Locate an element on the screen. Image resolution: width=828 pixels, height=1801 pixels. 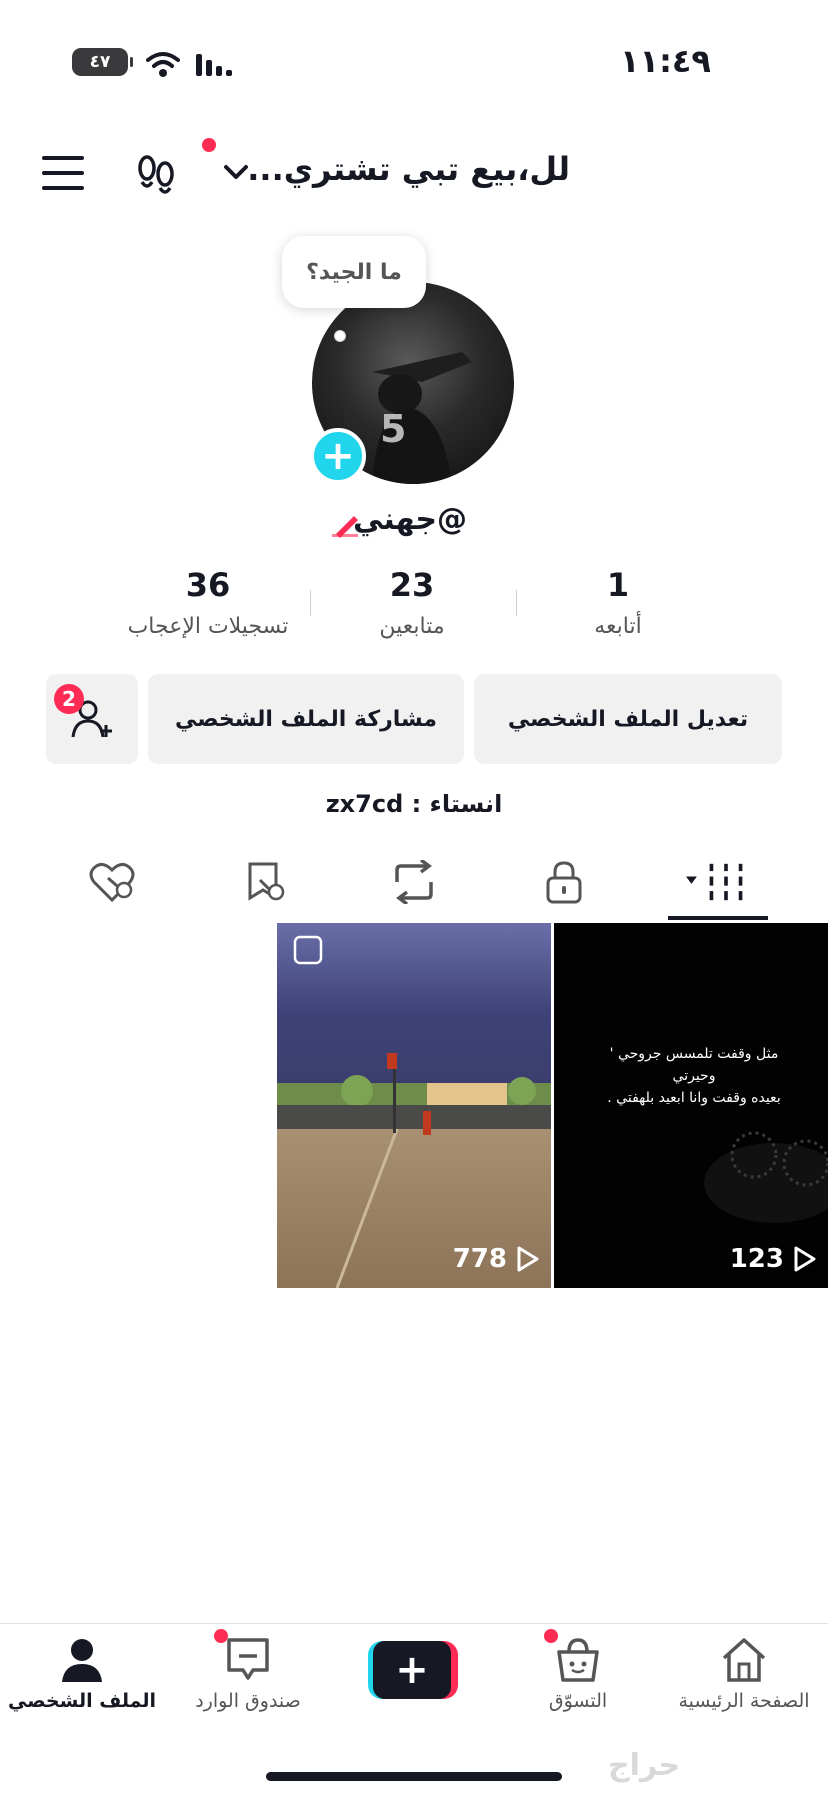
watermark: حراج is located at coordinates (644, 1765).